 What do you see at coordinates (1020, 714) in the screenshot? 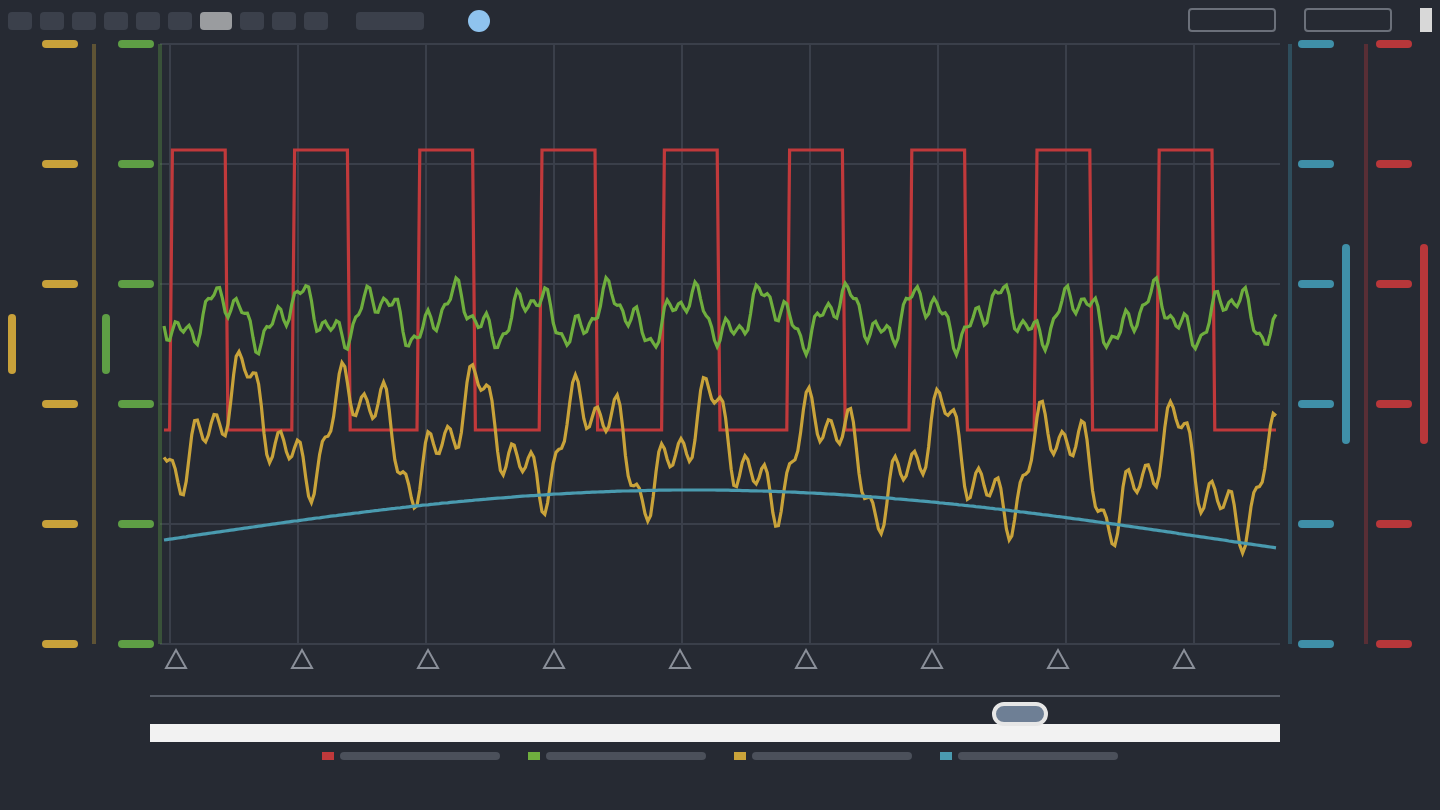
I see `navigator-handle` at bounding box center [1020, 714].